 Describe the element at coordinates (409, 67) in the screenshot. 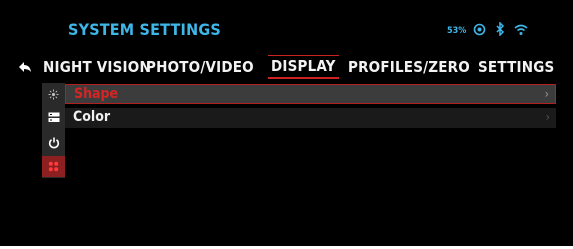

I see `tab-profiles-zero: PROFILES/ZERO` at that location.